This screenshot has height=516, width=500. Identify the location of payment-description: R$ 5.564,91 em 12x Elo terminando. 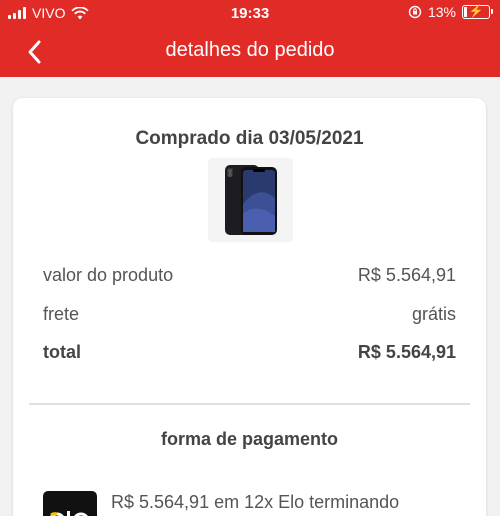
(255, 502).